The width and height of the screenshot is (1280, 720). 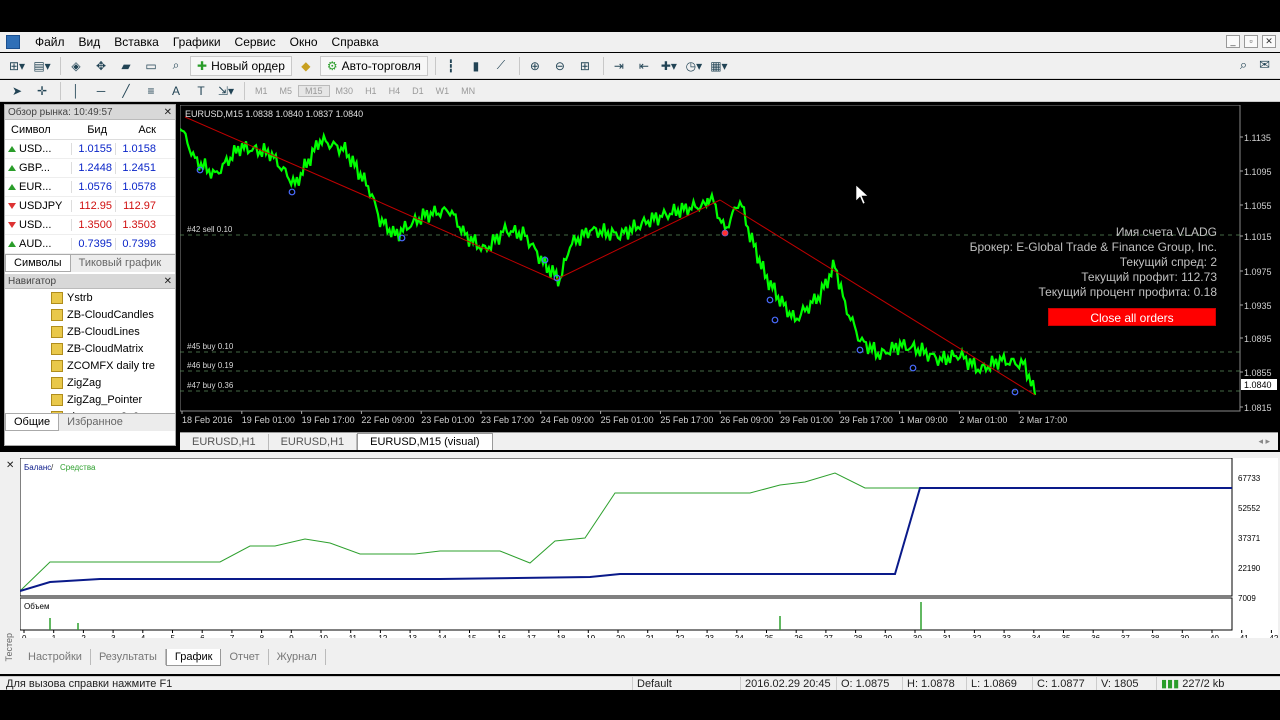 What do you see at coordinates (443, 91) in the screenshot?
I see `timeframe-w1: W1` at bounding box center [443, 91].